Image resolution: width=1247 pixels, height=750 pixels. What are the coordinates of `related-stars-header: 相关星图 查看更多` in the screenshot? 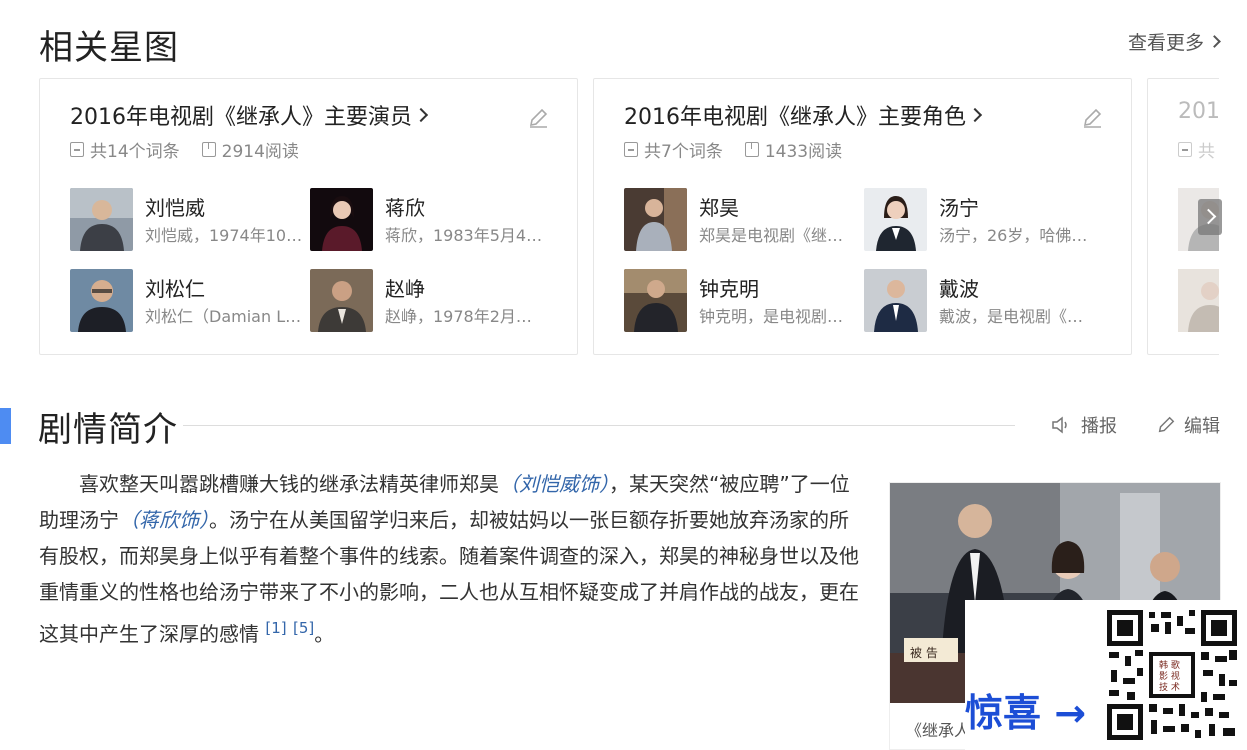 It's located at (630, 44).